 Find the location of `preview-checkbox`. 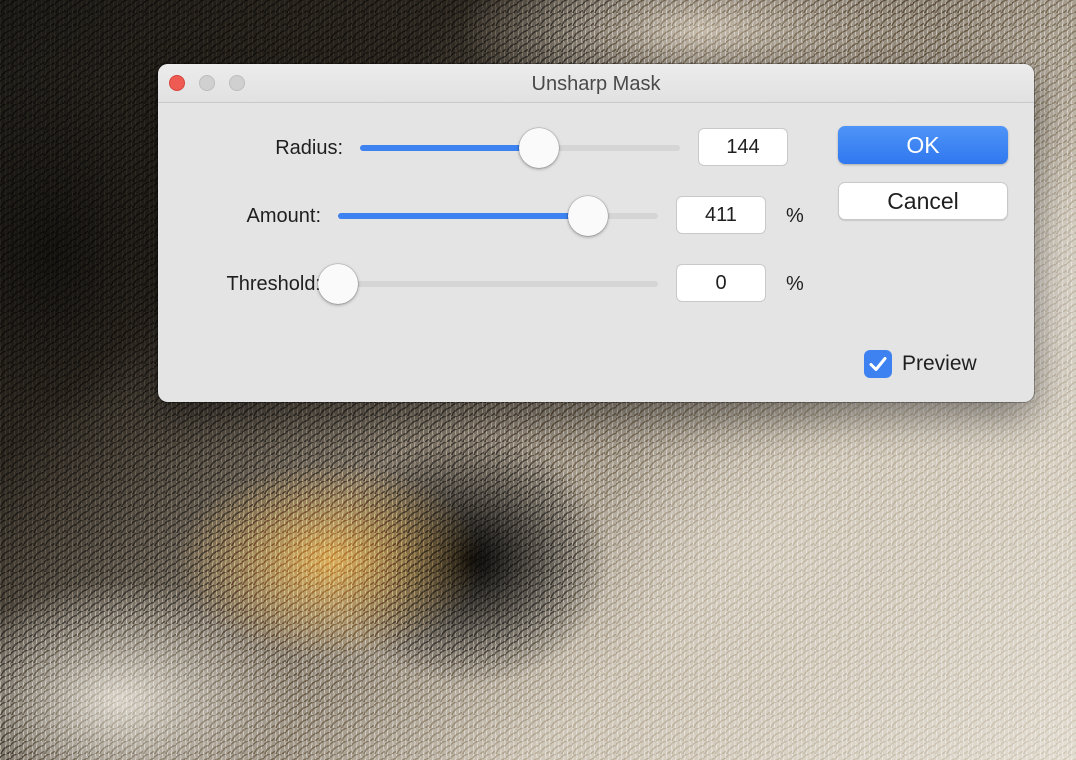

preview-checkbox is located at coordinates (878, 364).